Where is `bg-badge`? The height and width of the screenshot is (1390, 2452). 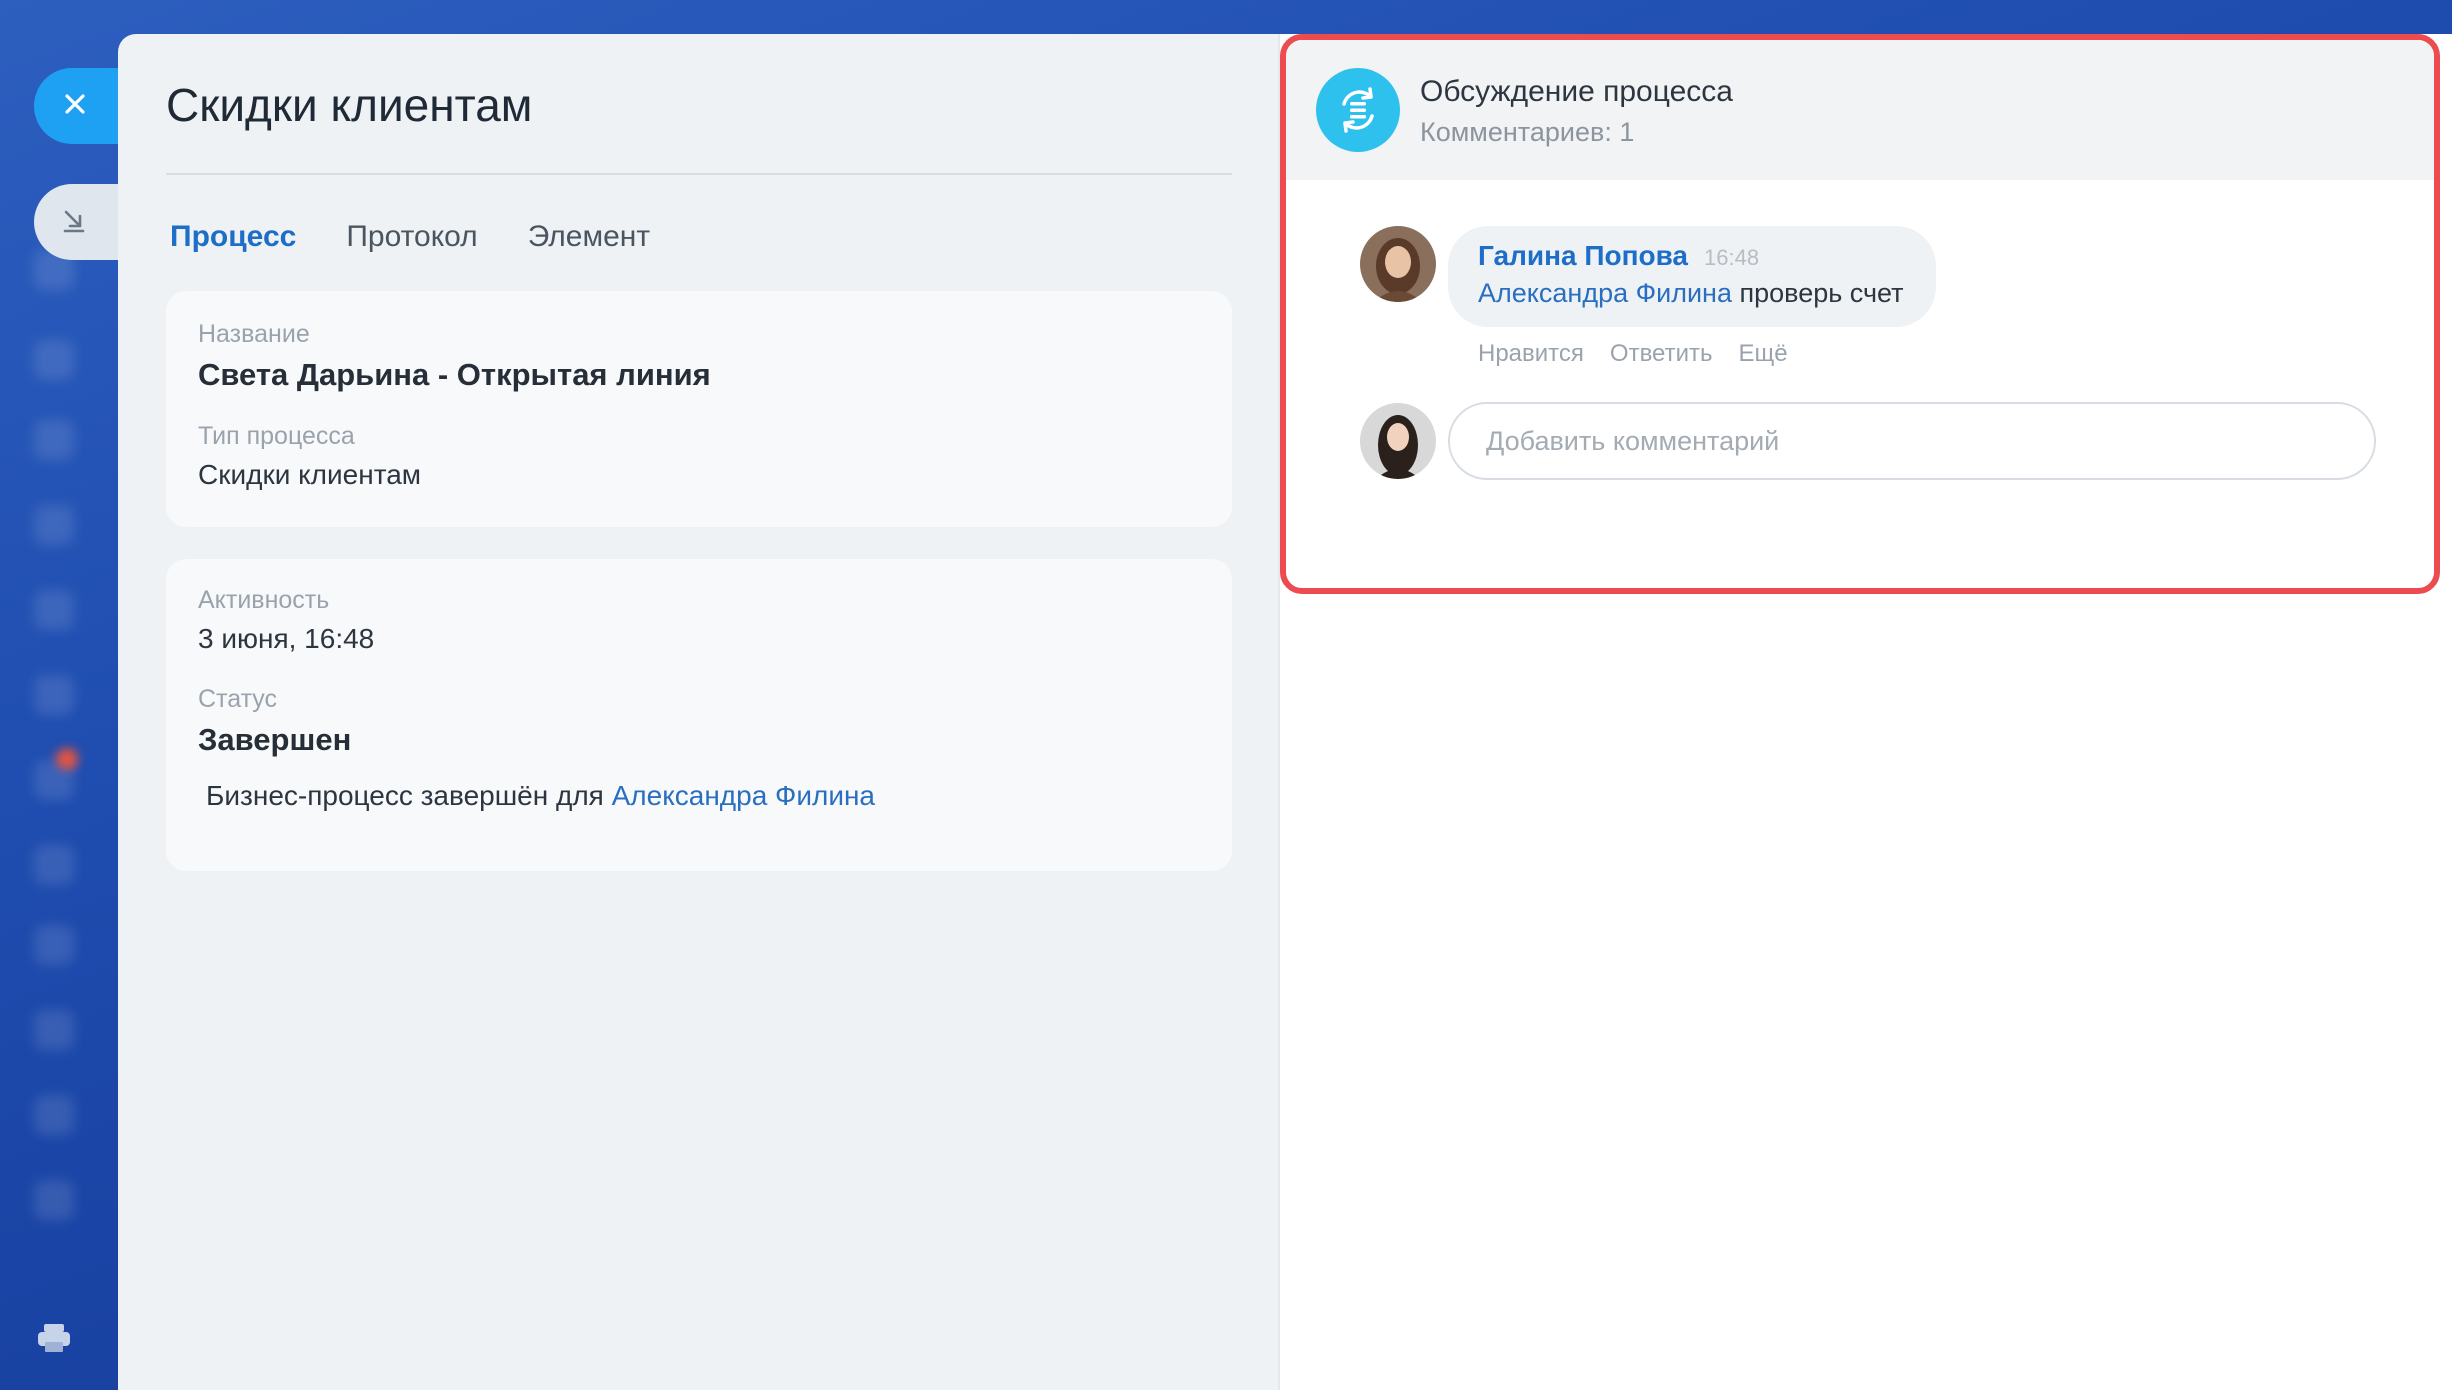 bg-badge is located at coordinates (67, 759).